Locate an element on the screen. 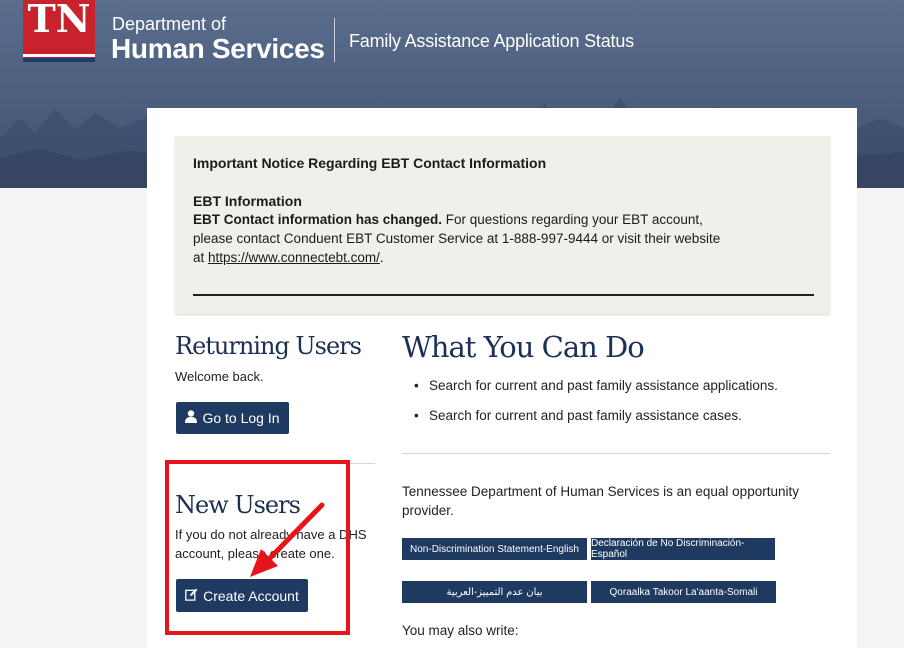 This screenshot has height=648, width=904. notice-bold-lead: EBT Contact information has changed. is located at coordinates (318, 219).